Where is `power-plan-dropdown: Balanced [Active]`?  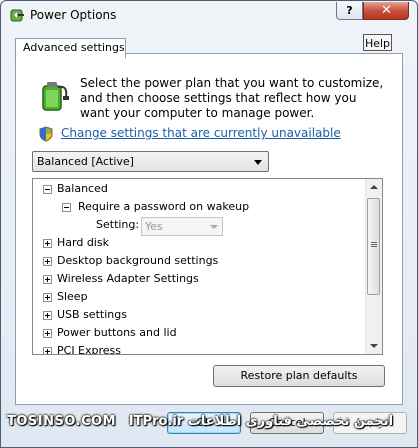
power-plan-dropdown: Balanced [Active] is located at coordinates (150, 161).